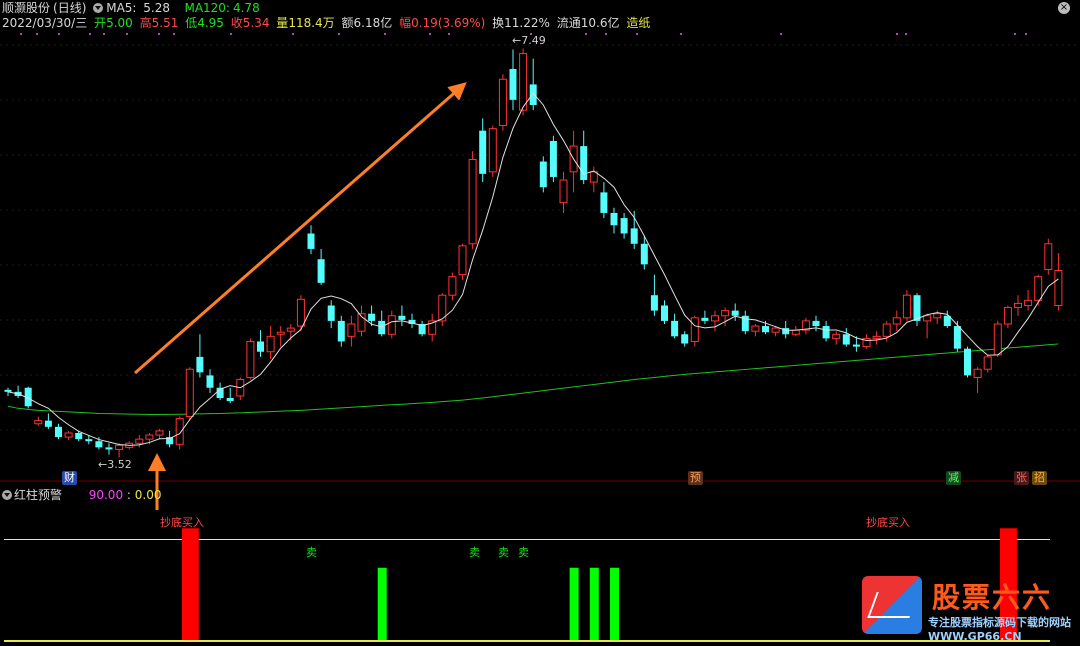  Describe the element at coordinates (210, 23) in the screenshot. I see `low-value: 4.95` at that location.